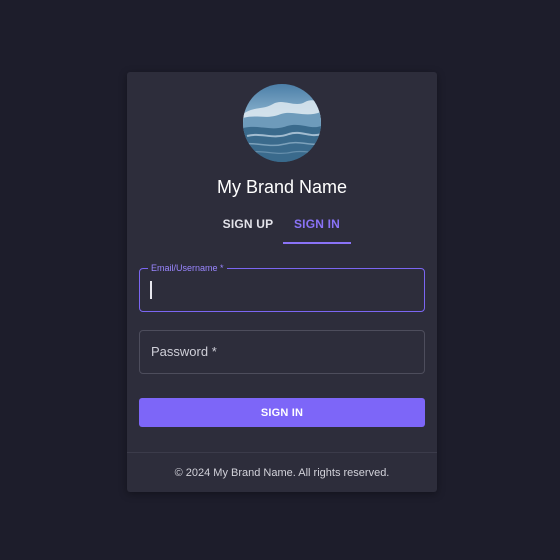  I want to click on landscape-photo-icon, so click(282, 123).